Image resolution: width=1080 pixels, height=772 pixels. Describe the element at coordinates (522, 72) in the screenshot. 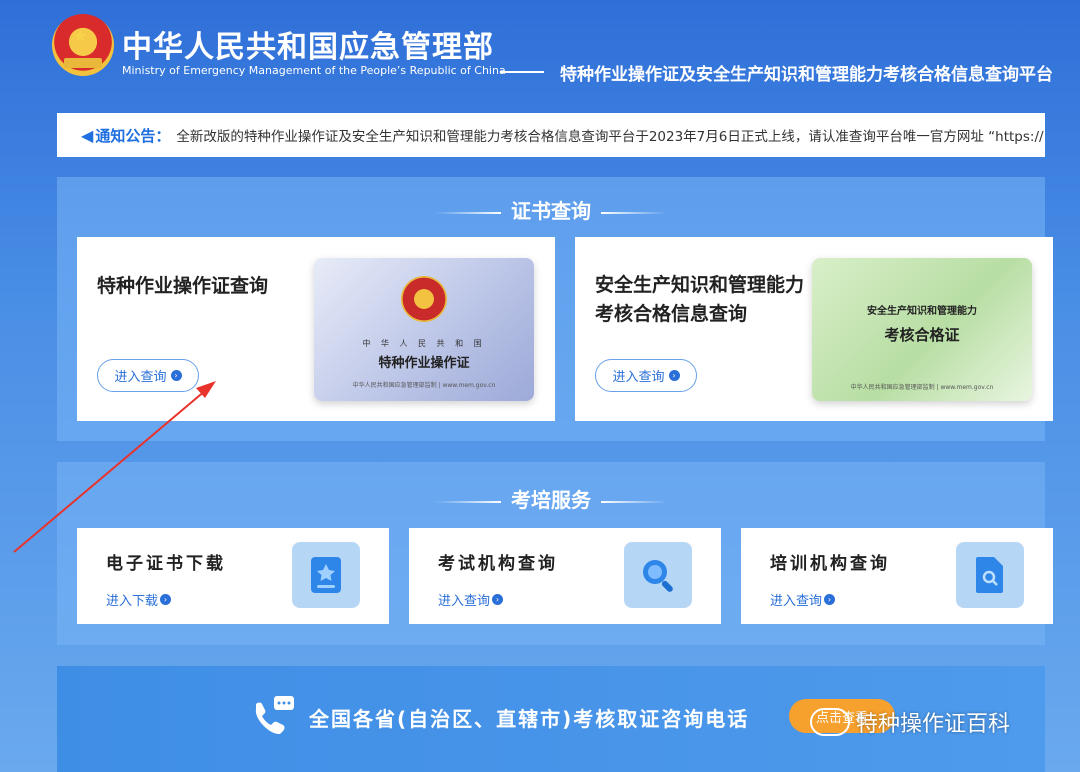

I see `header-divider` at that location.